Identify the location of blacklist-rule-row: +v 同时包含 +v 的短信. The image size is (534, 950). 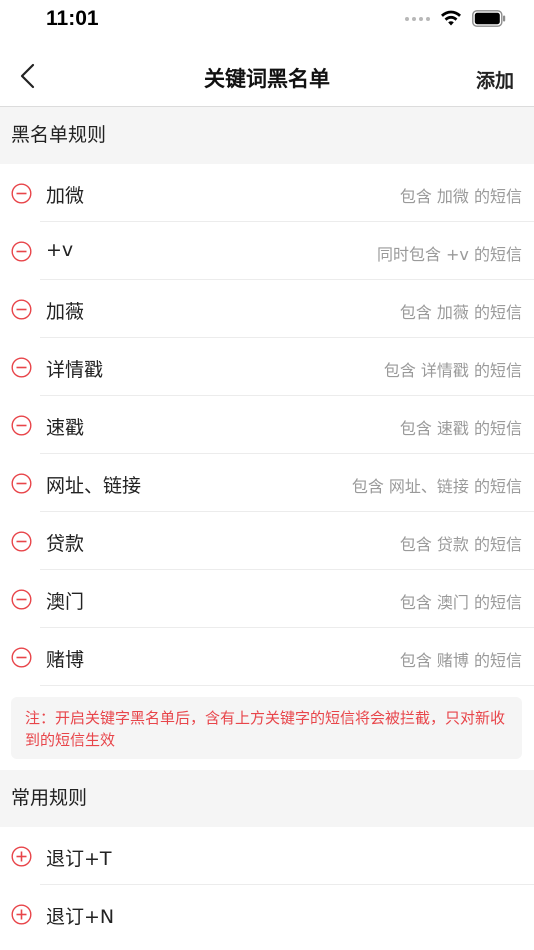
(267, 251).